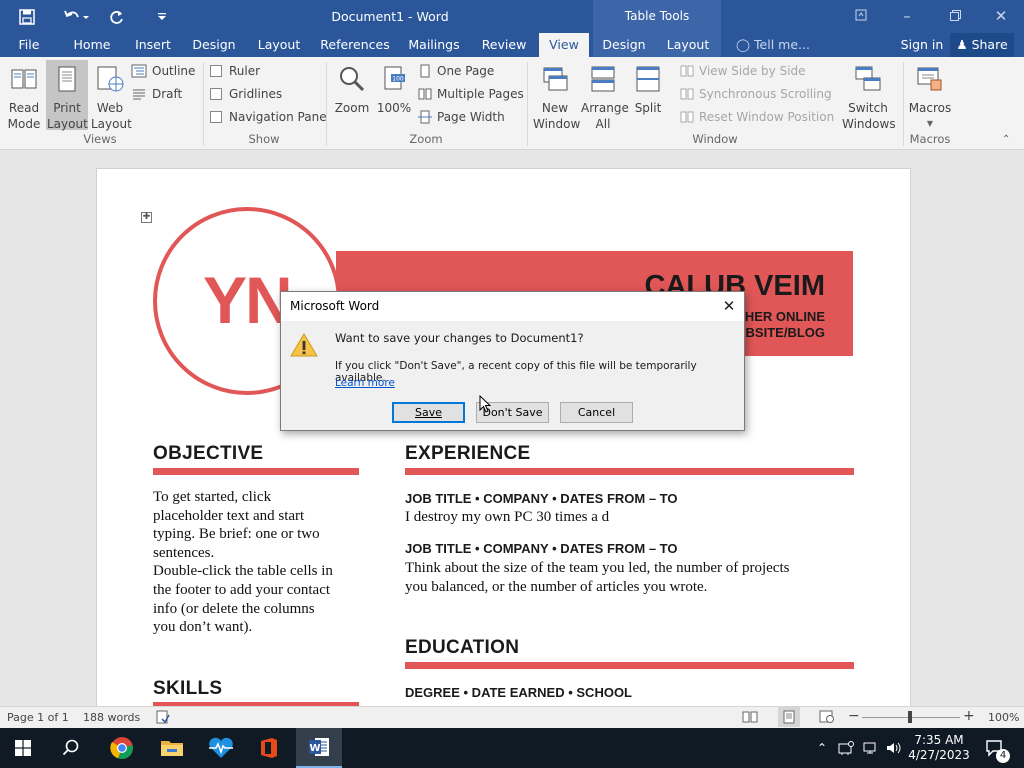  Describe the element at coordinates (319, 748) in the screenshot. I see `word-taskbar-icon: W` at that location.